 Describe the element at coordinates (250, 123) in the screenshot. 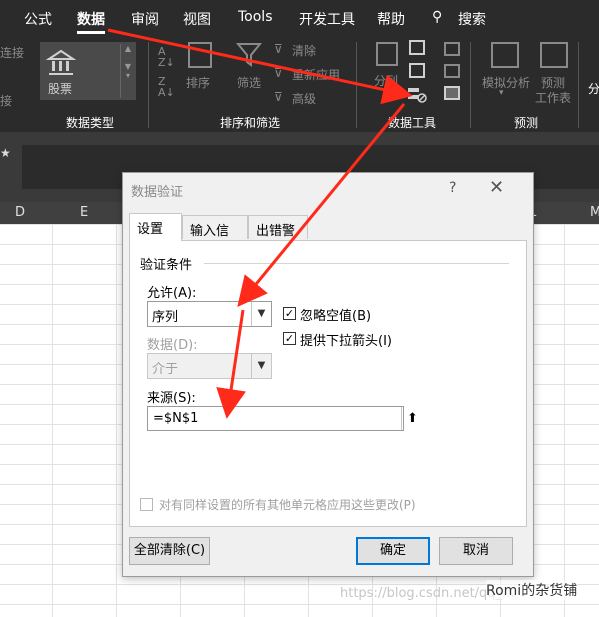

I see `group-sort-filter: 排序和筛选` at that location.